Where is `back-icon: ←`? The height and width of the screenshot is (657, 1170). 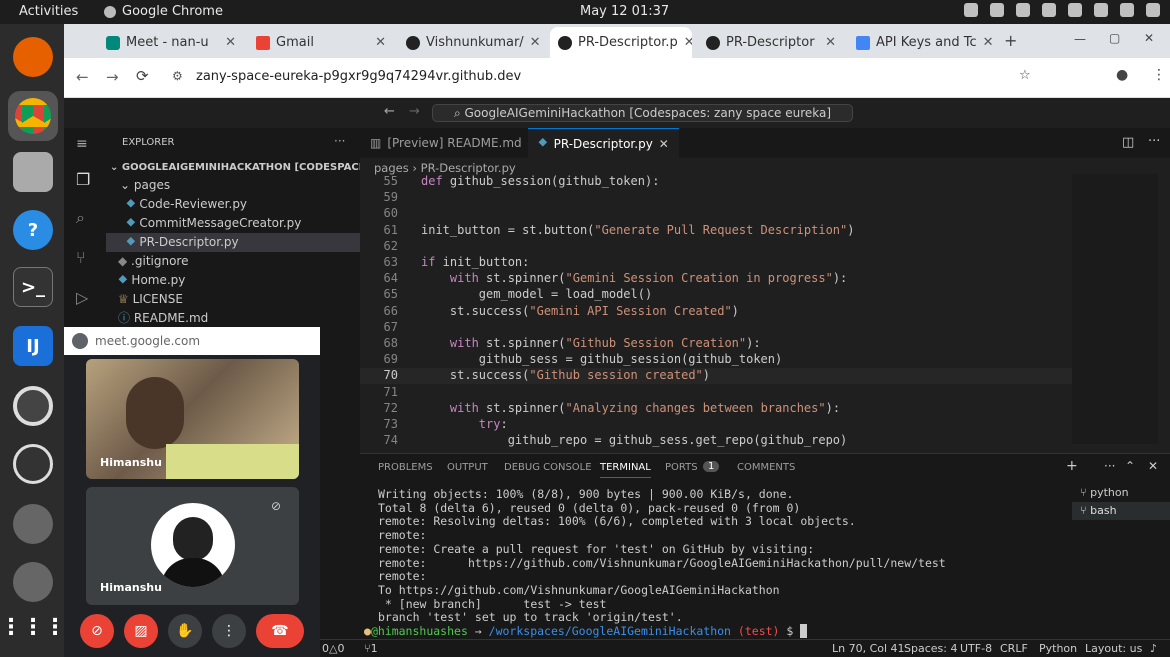 back-icon: ← is located at coordinates (82, 77).